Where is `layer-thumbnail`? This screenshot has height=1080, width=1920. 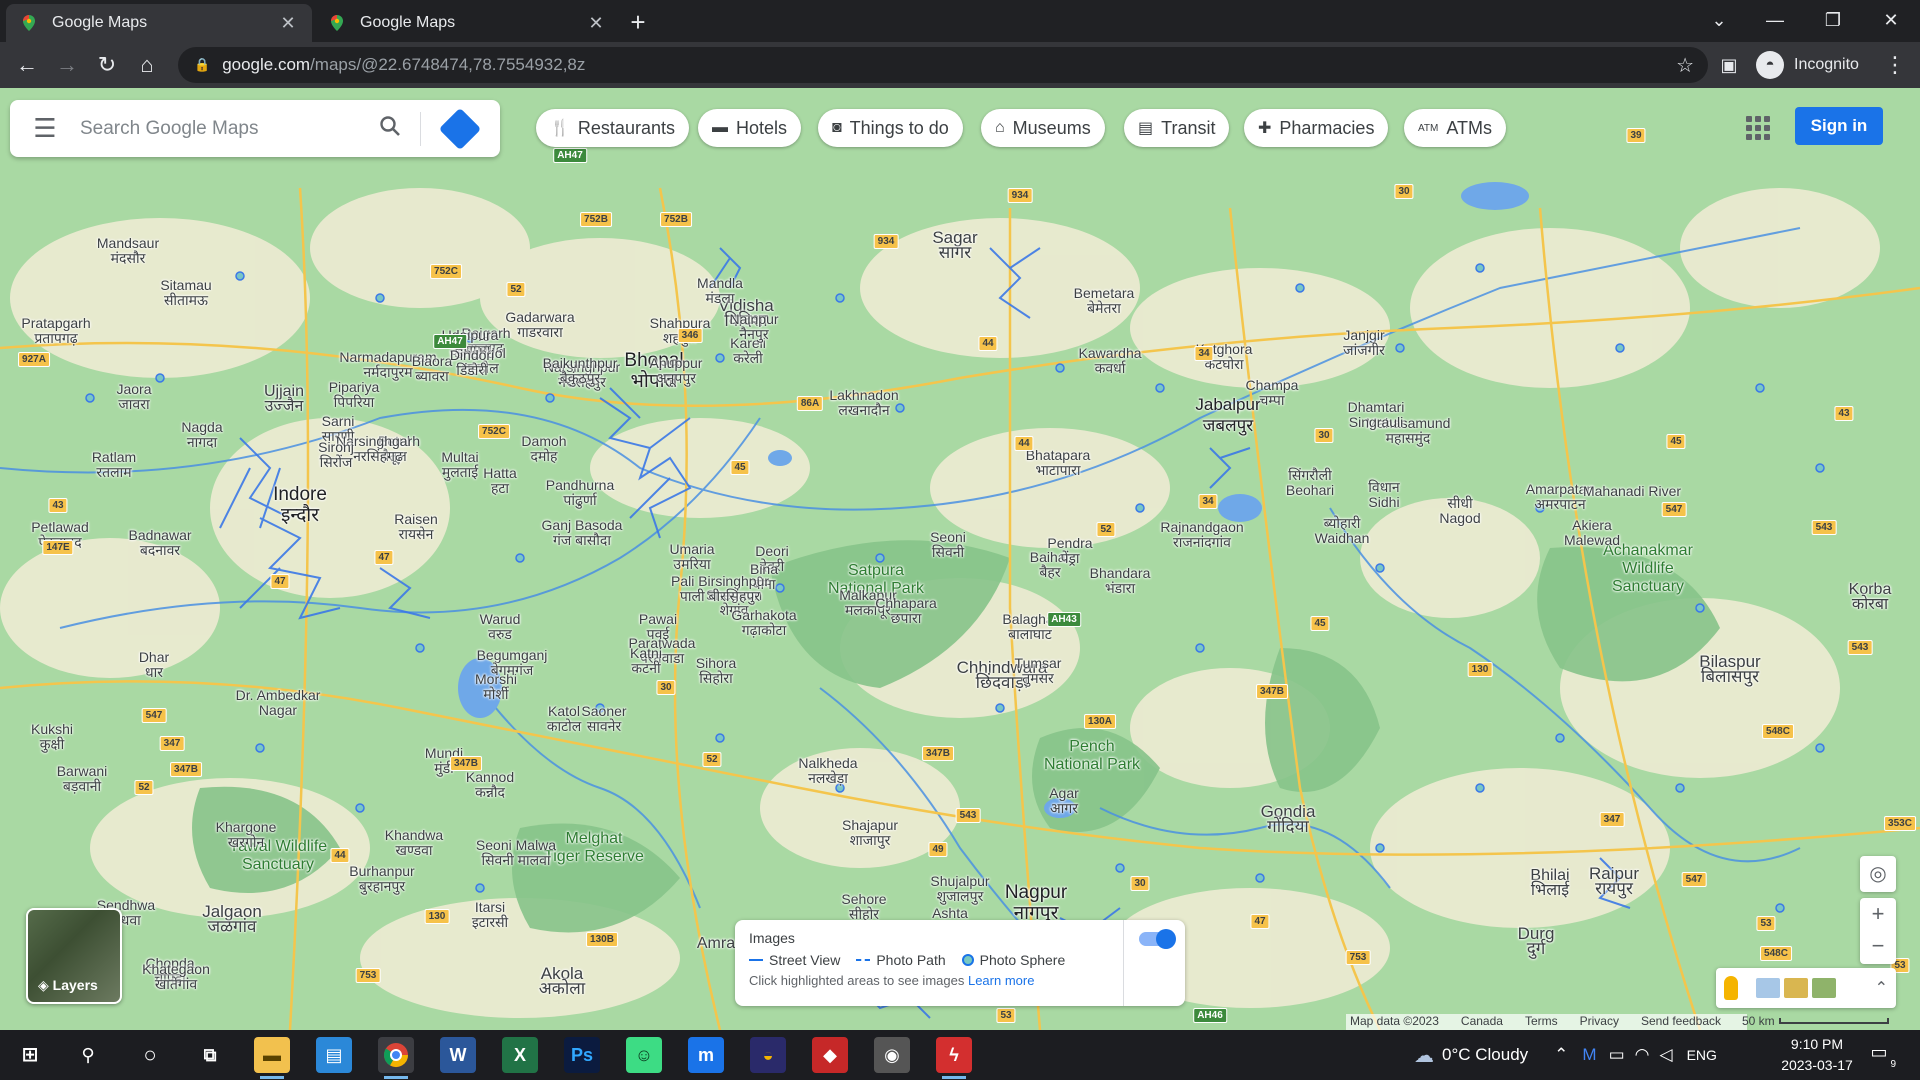 layer-thumbnail is located at coordinates (1824, 988).